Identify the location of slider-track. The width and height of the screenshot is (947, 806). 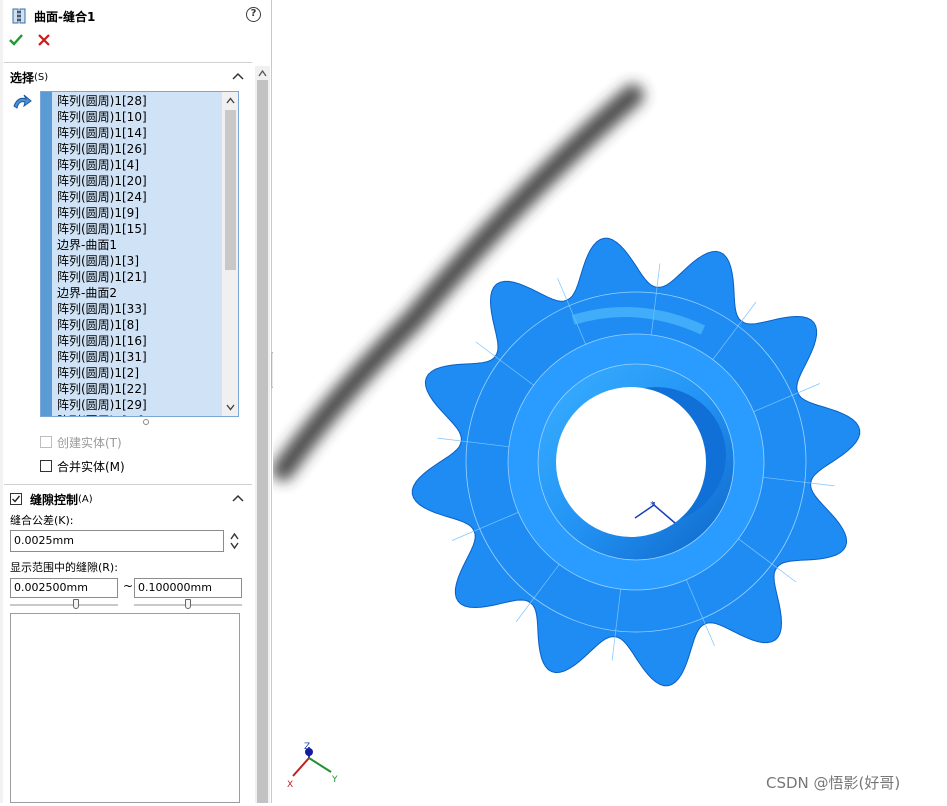
(64, 605).